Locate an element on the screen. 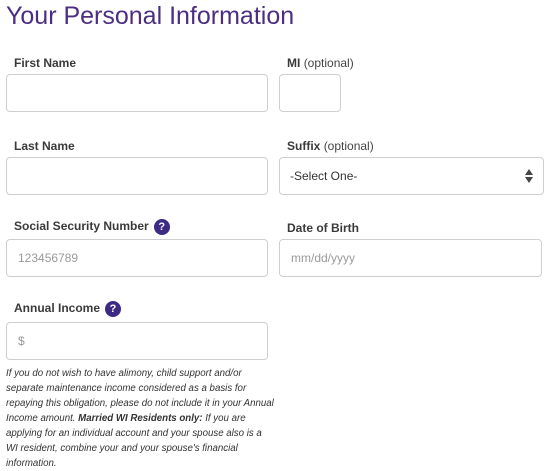 This screenshot has width=550, height=471. first-name-label-text: First Name is located at coordinates (45, 63).